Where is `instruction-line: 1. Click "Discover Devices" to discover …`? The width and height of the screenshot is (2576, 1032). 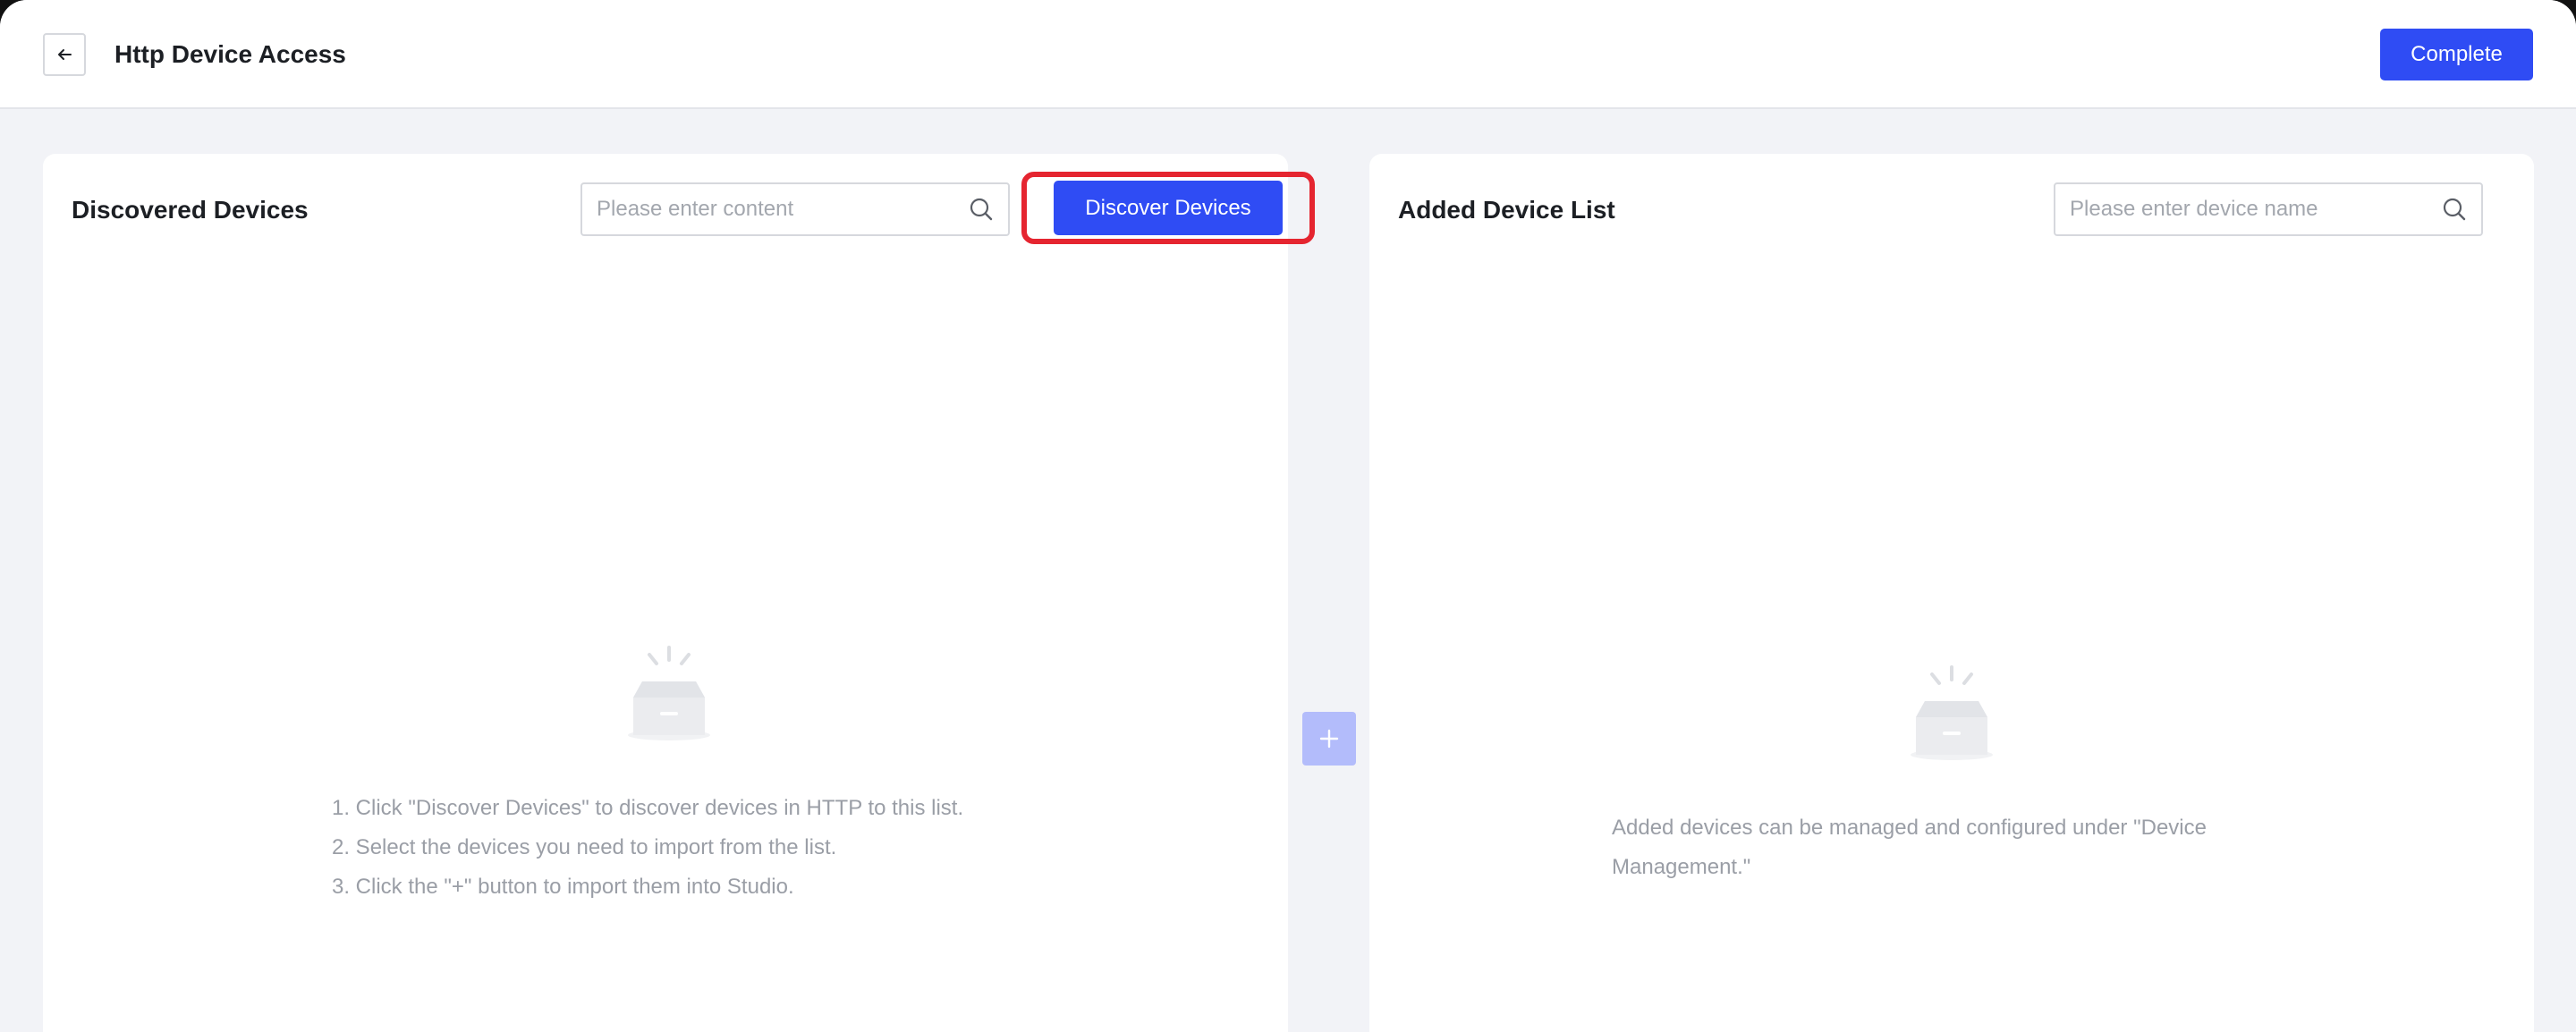 instruction-line: 1. Click "Discover Devices" to discover … is located at coordinates (648, 808).